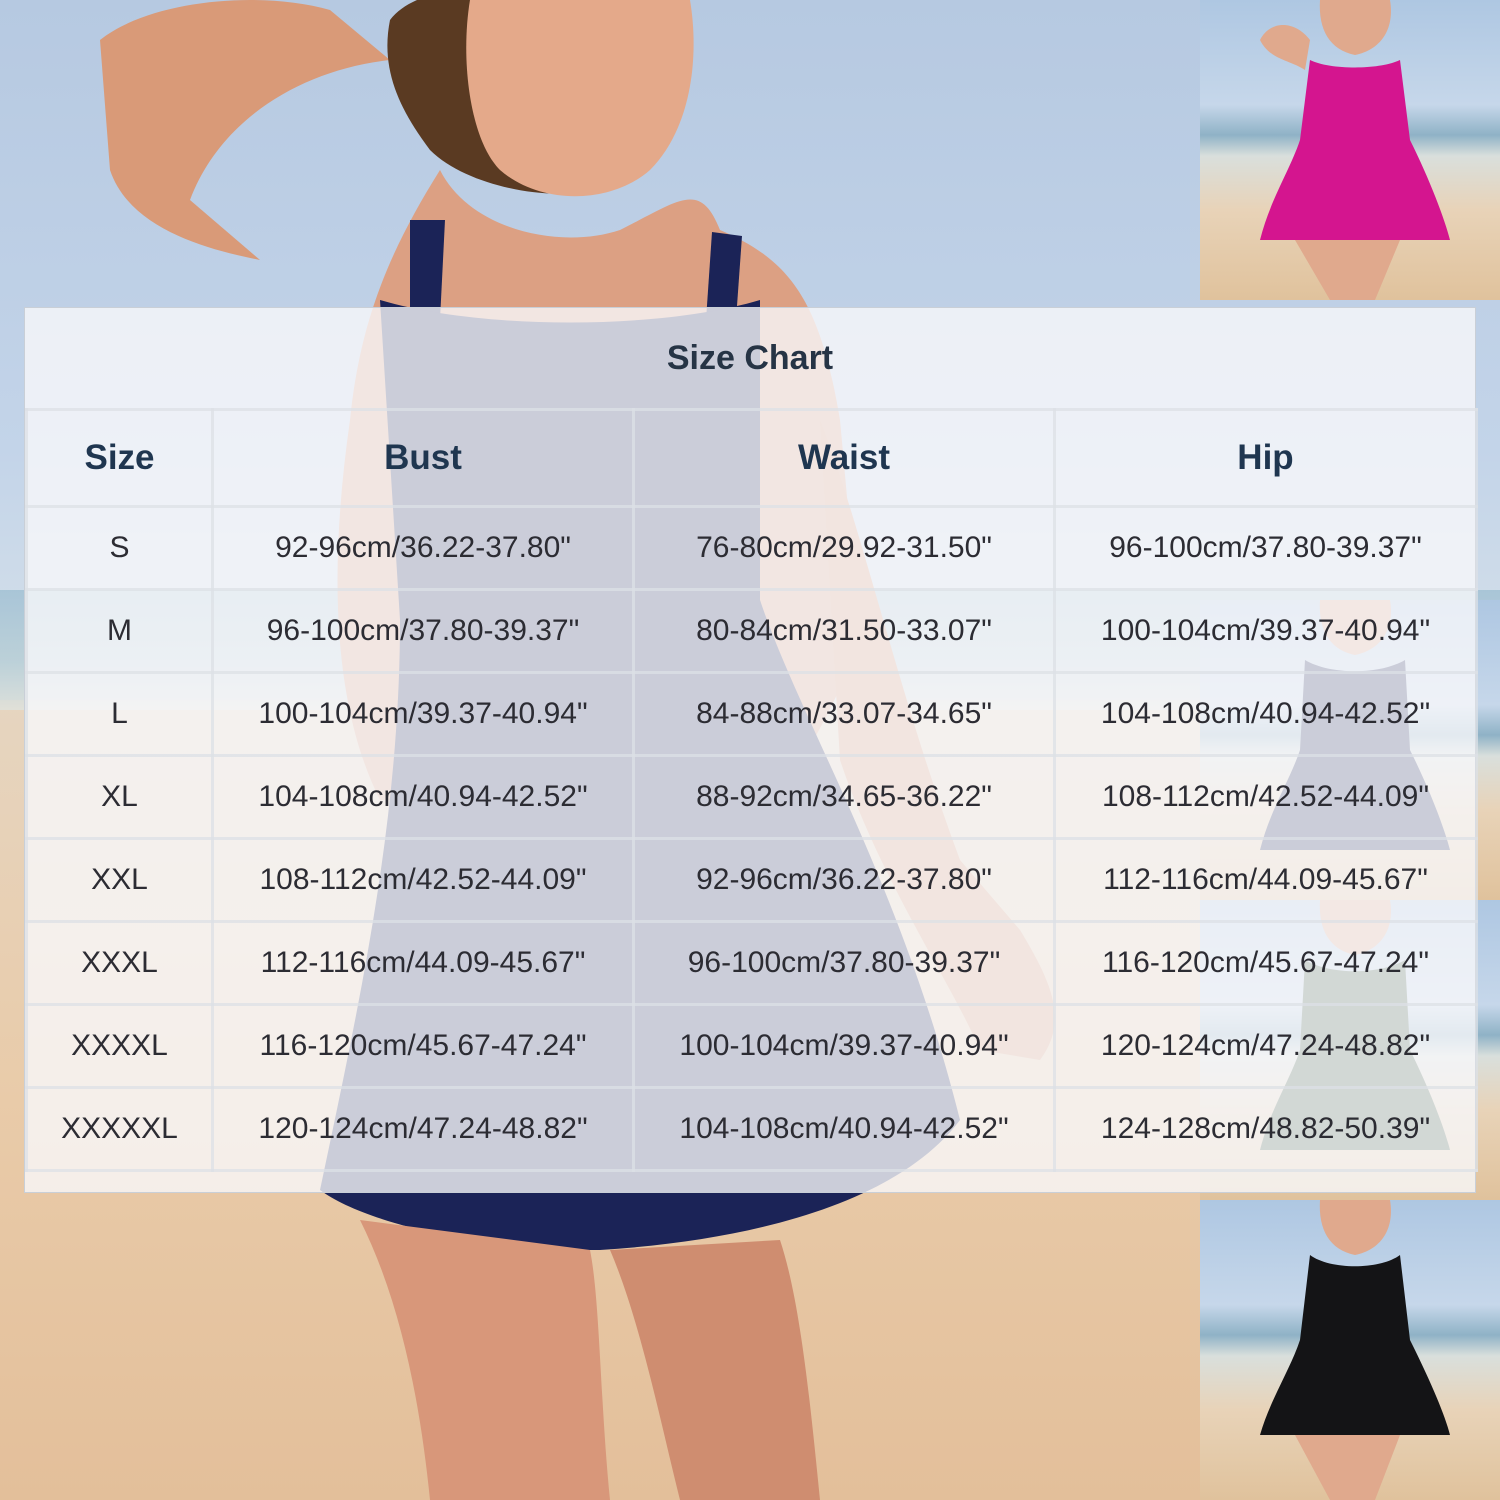 This screenshot has height=1500, width=1500. What do you see at coordinates (1265, 880) in the screenshot?
I see `hip-cell: 112-116cm/44.09-45.67"` at bounding box center [1265, 880].